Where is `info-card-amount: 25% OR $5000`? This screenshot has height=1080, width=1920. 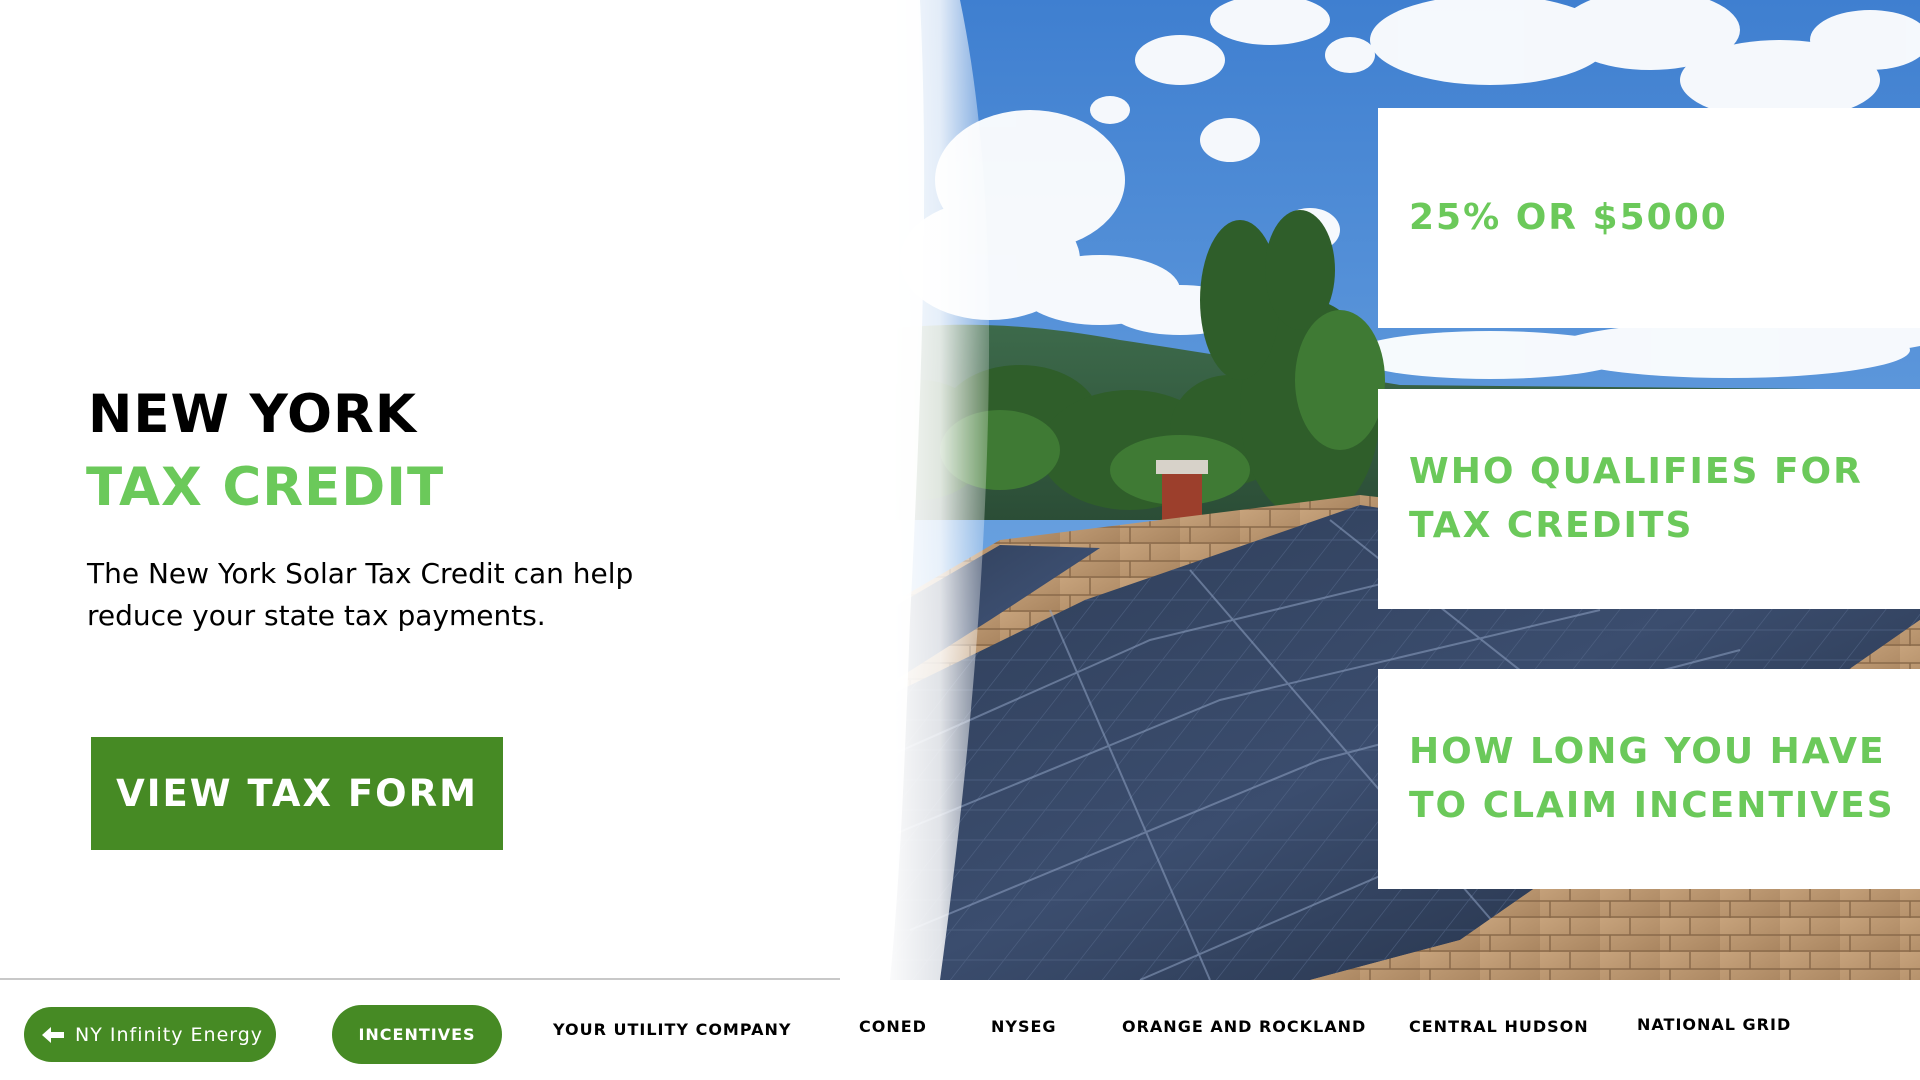 info-card-amount: 25% OR $5000 is located at coordinates (1649, 218).